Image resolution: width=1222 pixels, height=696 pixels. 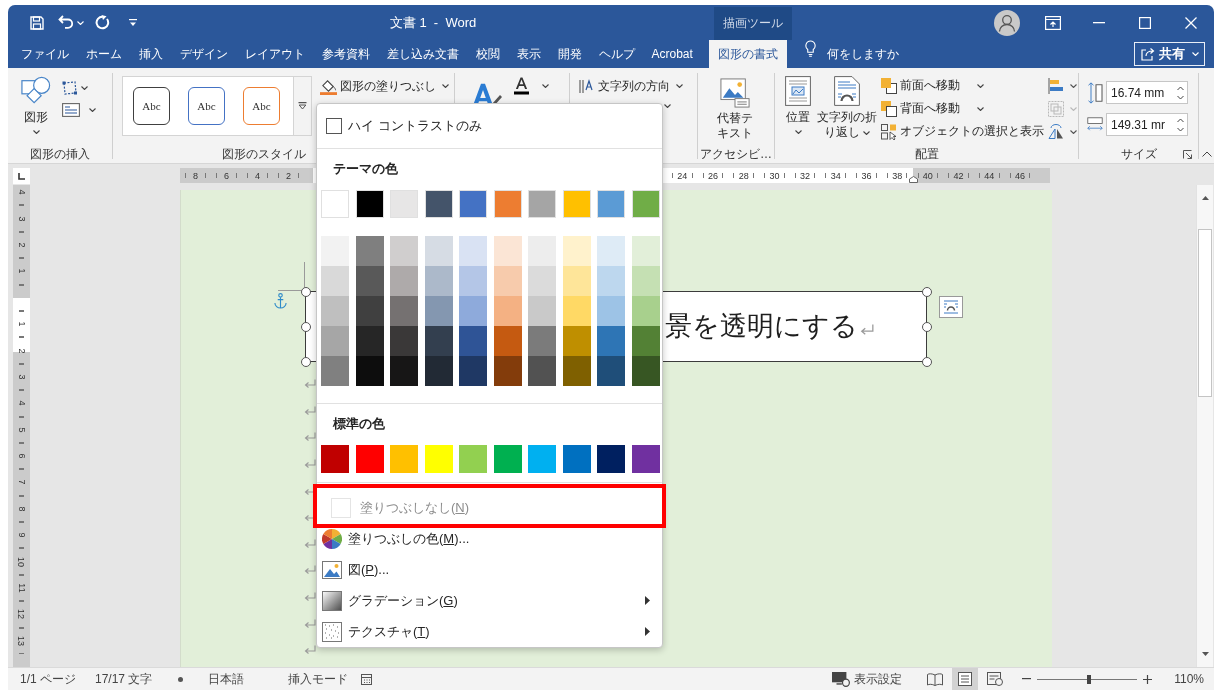 What do you see at coordinates (735, 109) in the screenshot?
I see `alt-text-button: 代替テ キスト` at bounding box center [735, 109].